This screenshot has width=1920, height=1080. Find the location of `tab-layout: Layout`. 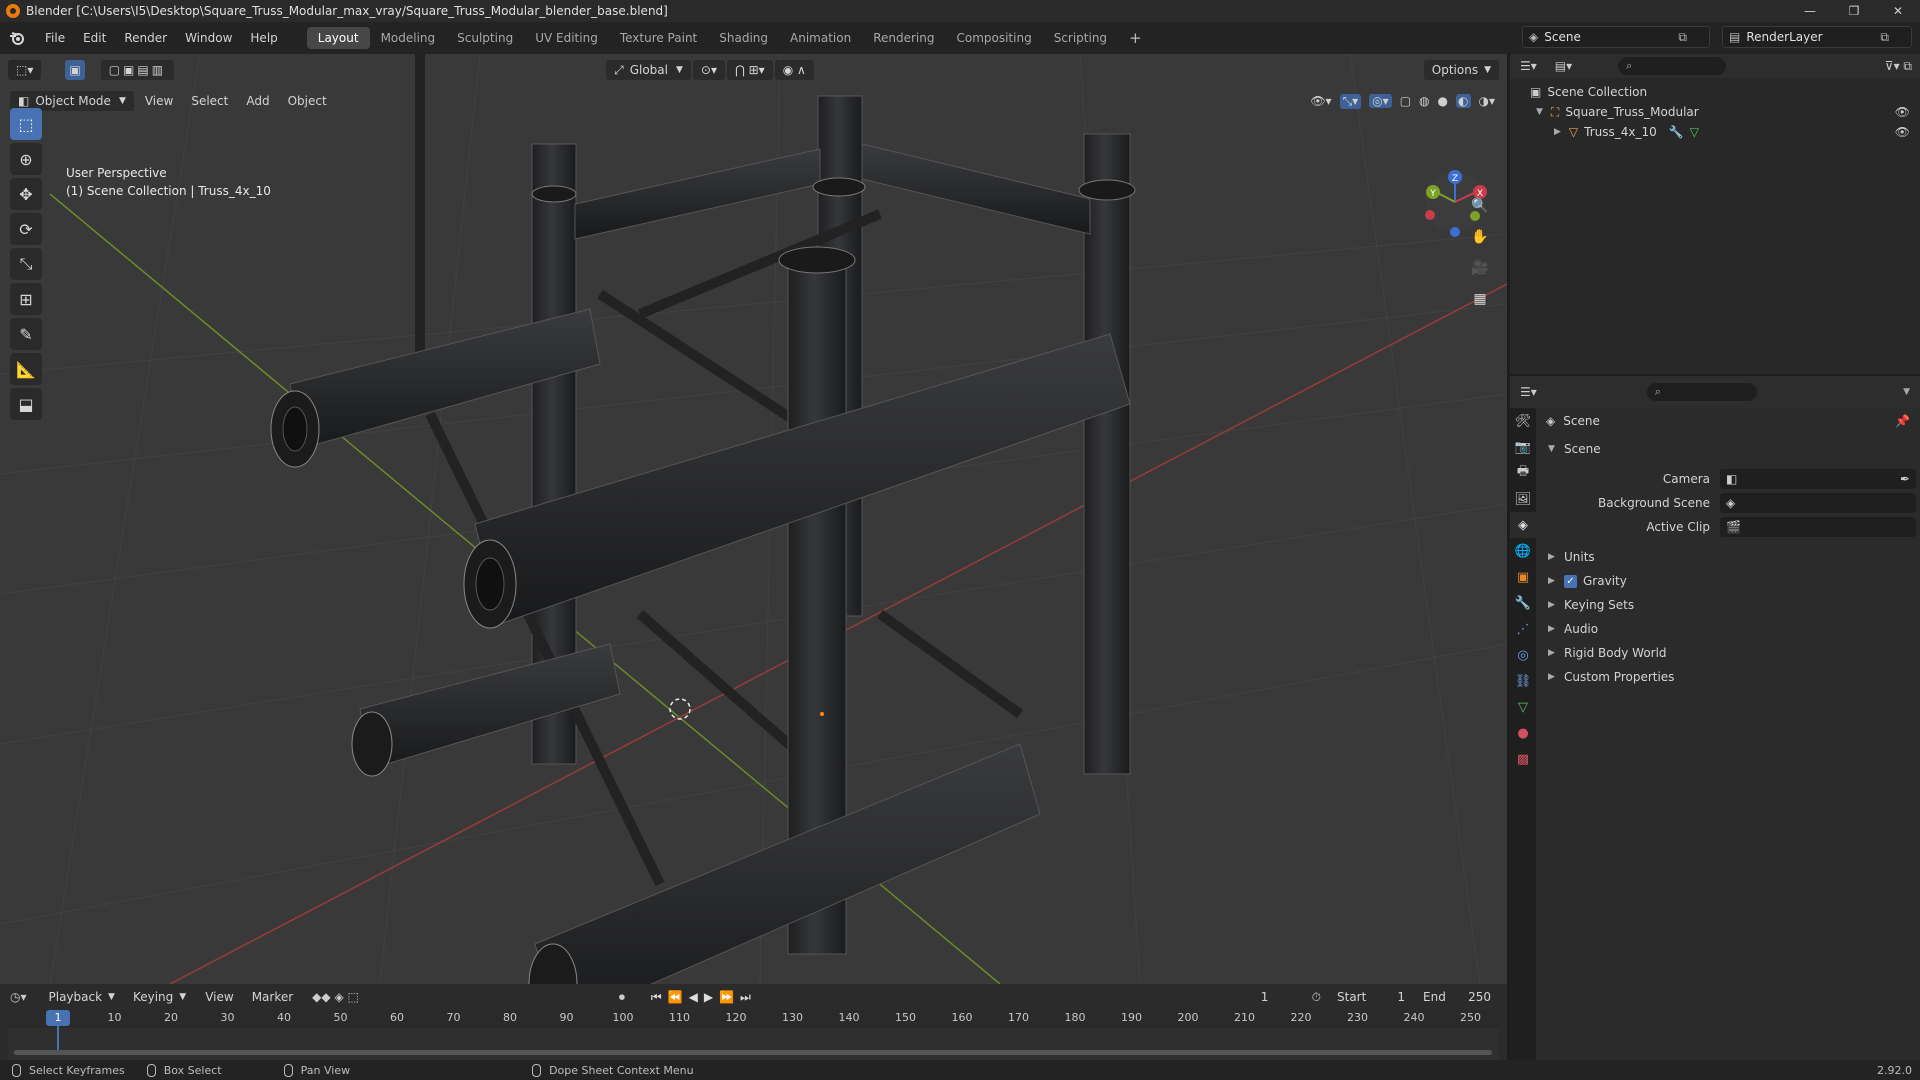

tab-layout: Layout is located at coordinates (338, 38).